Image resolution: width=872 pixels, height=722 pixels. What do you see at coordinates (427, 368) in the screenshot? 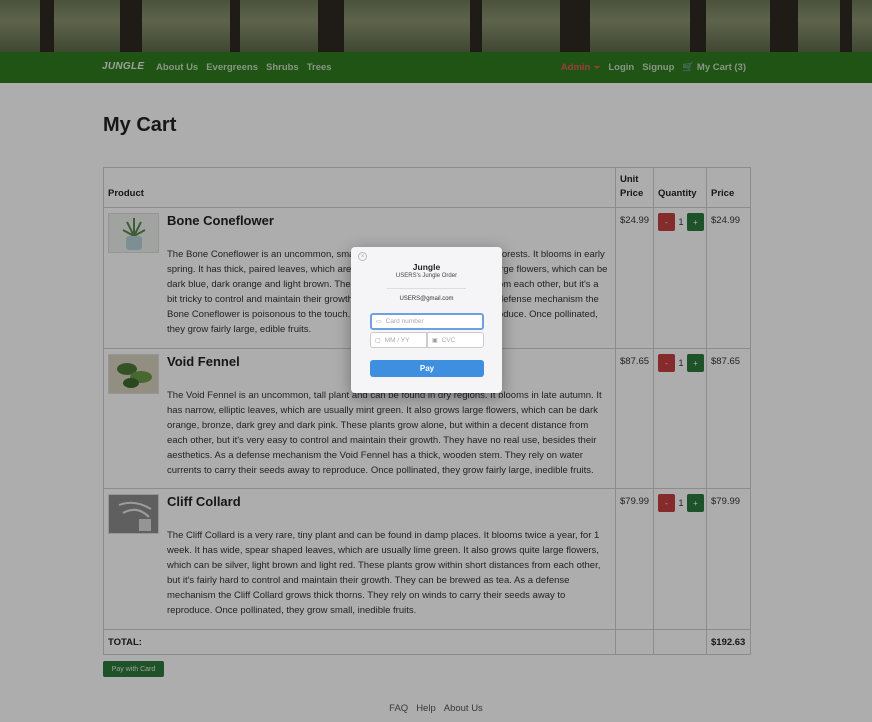
I see `pay-button: Pay` at bounding box center [427, 368].